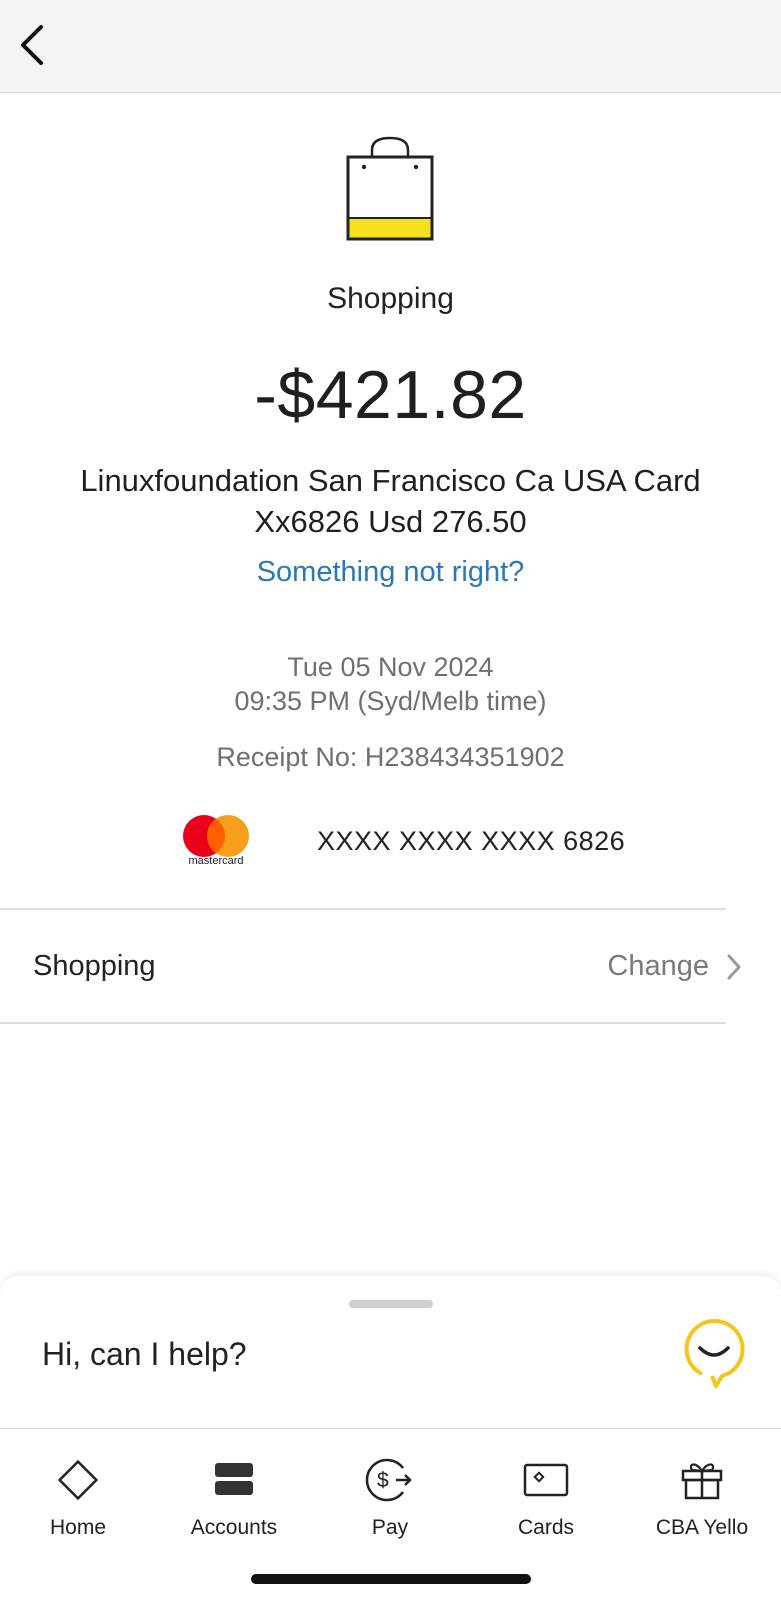 This screenshot has width=781, height=1600. Describe the element at coordinates (390, 572) in the screenshot. I see `something-not-right-link: Something not right?` at that location.